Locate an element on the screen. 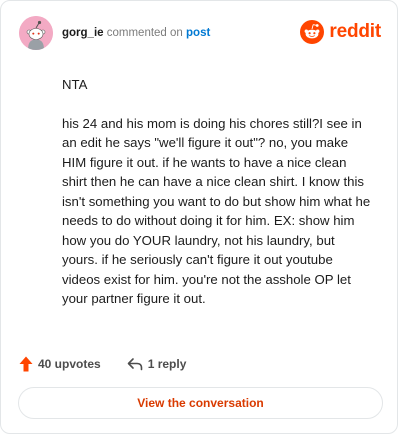 This screenshot has width=400, height=436. view-conversation-button: View the conversation is located at coordinates (200, 403).